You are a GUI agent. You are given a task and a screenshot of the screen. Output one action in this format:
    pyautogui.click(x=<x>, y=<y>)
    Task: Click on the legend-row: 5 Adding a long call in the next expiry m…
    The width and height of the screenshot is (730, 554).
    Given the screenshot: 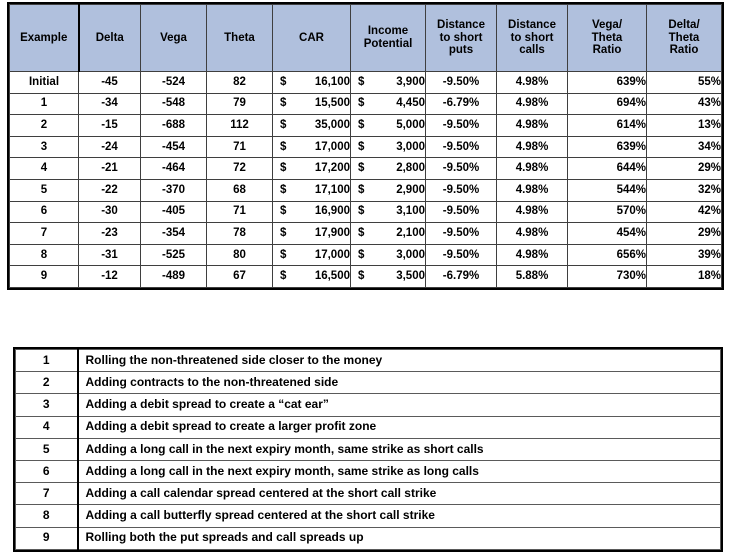 What is the action you would take?
    pyautogui.click(x=368, y=449)
    